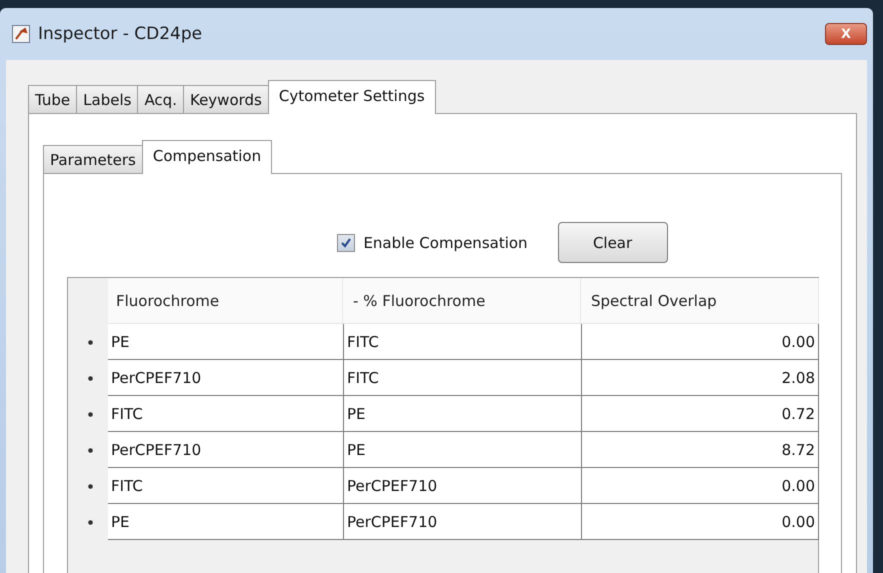 The width and height of the screenshot is (883, 573). What do you see at coordinates (352, 97) in the screenshot?
I see `tab: Cytometer Settings` at bounding box center [352, 97].